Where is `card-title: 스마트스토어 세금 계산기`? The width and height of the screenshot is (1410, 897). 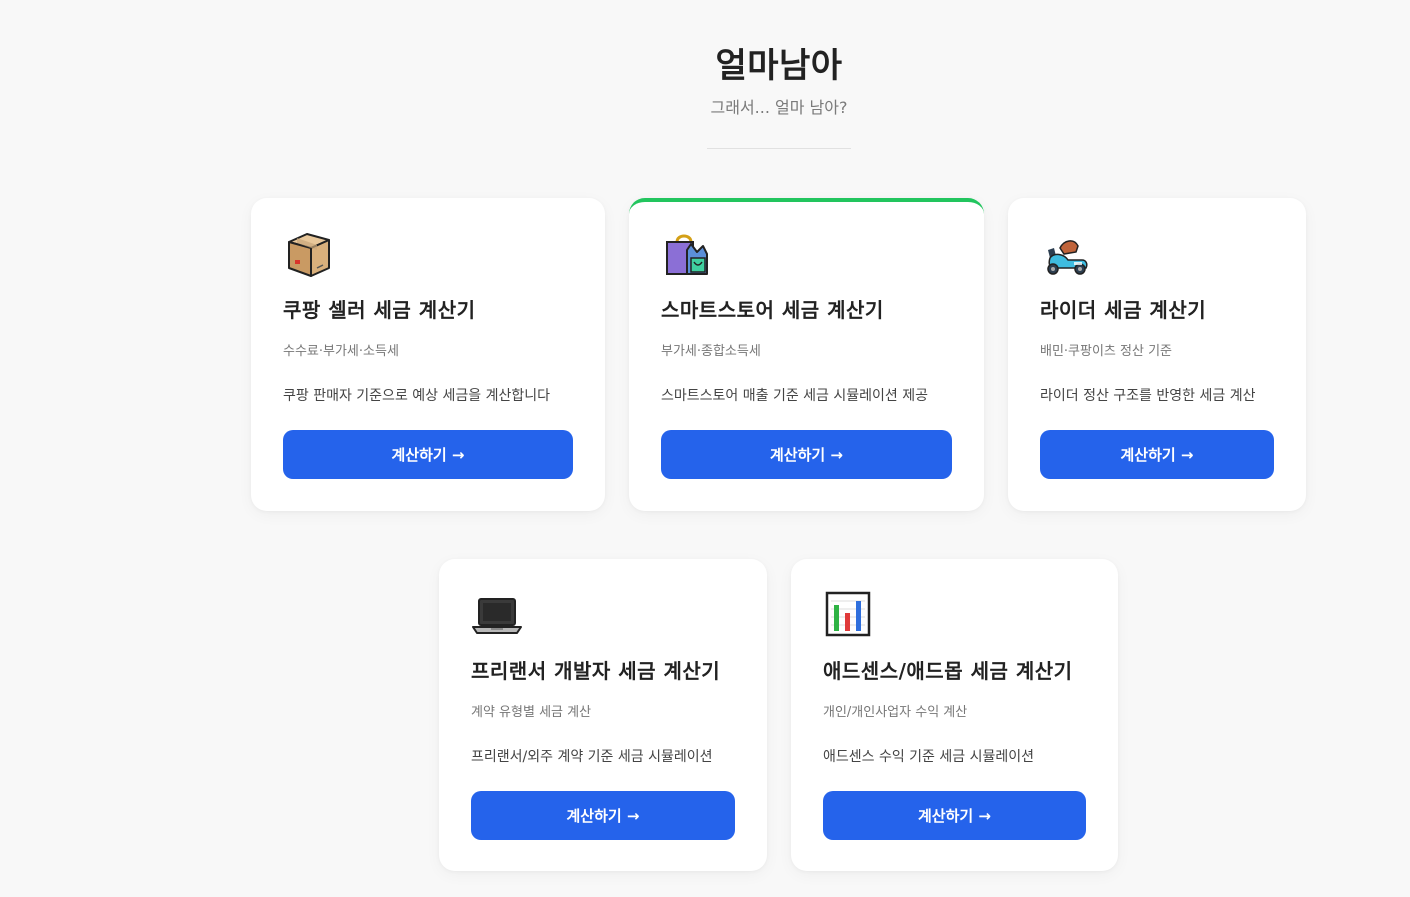 card-title: 스마트스토어 세금 계산기 is located at coordinates (772, 310).